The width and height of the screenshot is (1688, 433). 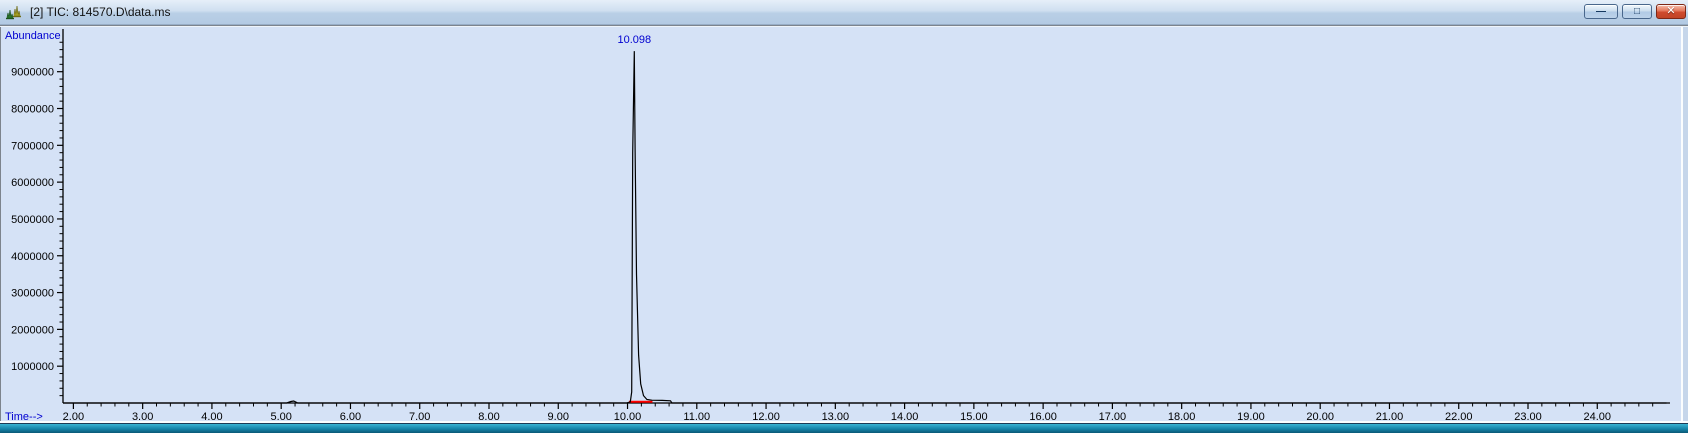 I want to click on x-tick-label: 8.00, so click(x=488, y=416).